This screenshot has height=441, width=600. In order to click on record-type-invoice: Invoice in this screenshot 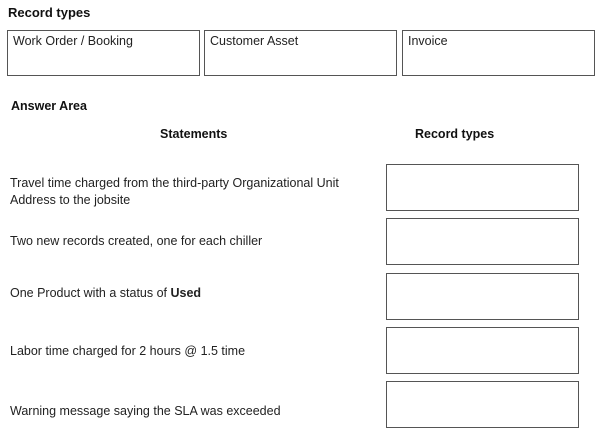, I will do `click(498, 53)`.